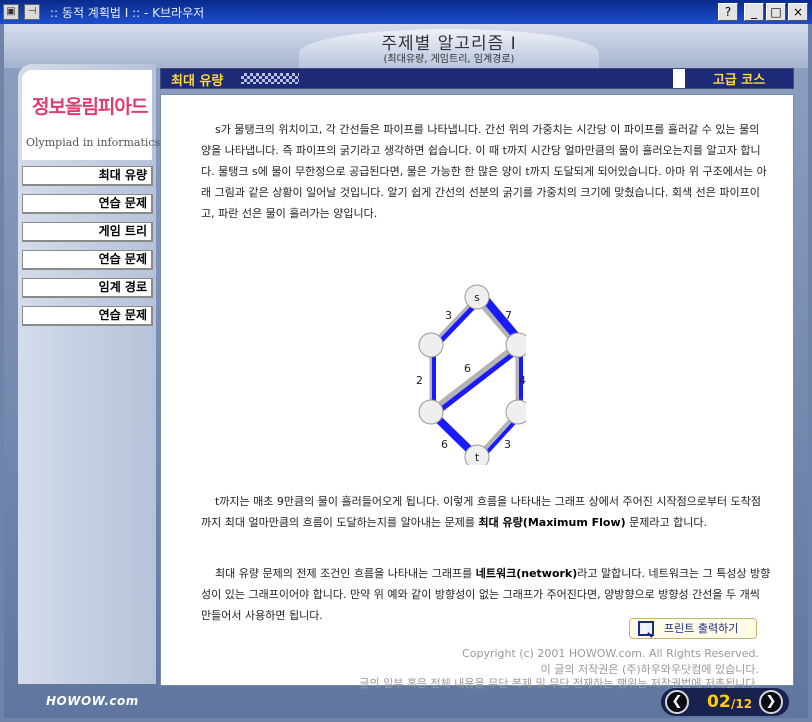  Describe the element at coordinates (444, 444) in the screenshot. I see `edge-weight-c-t: 6` at that location.